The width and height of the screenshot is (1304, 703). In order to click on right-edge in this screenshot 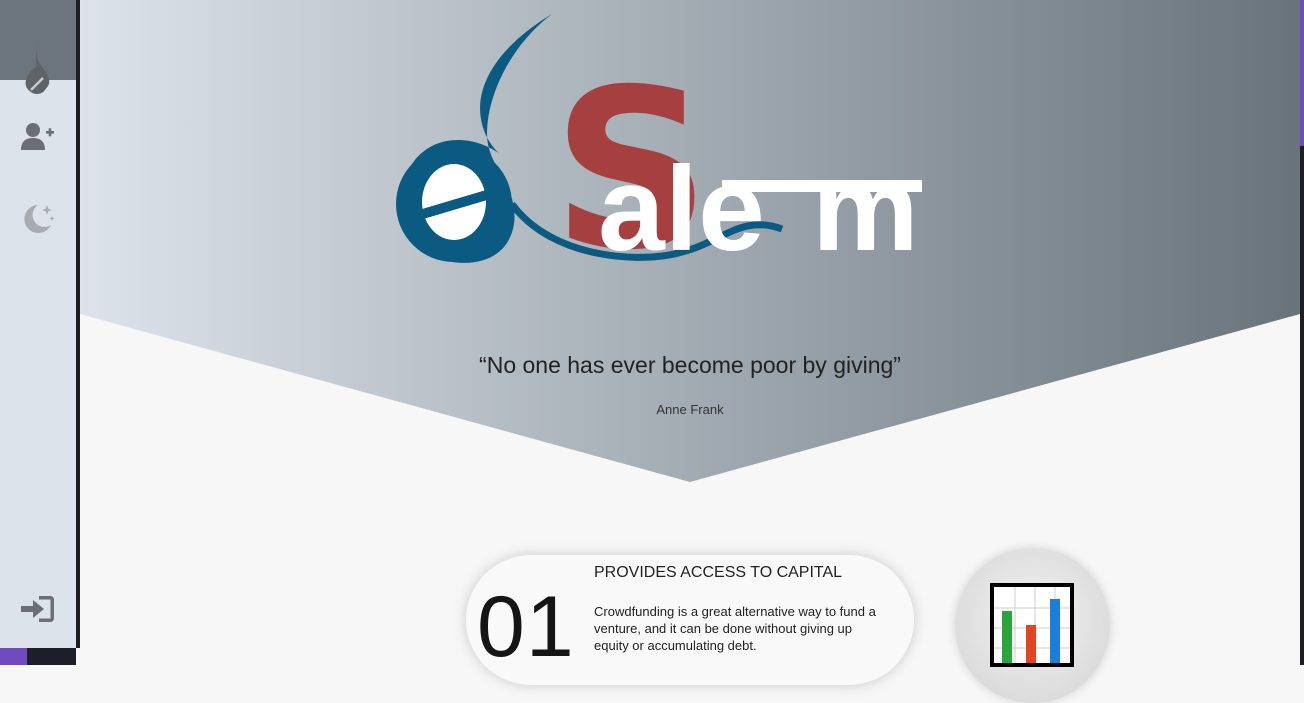, I will do `click(1302, 405)`.